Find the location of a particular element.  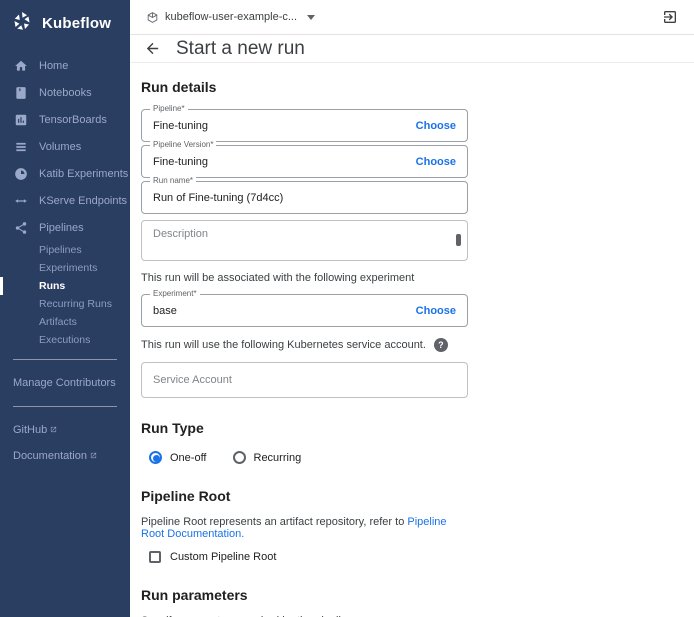

kserve-endpoints-icon is located at coordinates (20, 200).